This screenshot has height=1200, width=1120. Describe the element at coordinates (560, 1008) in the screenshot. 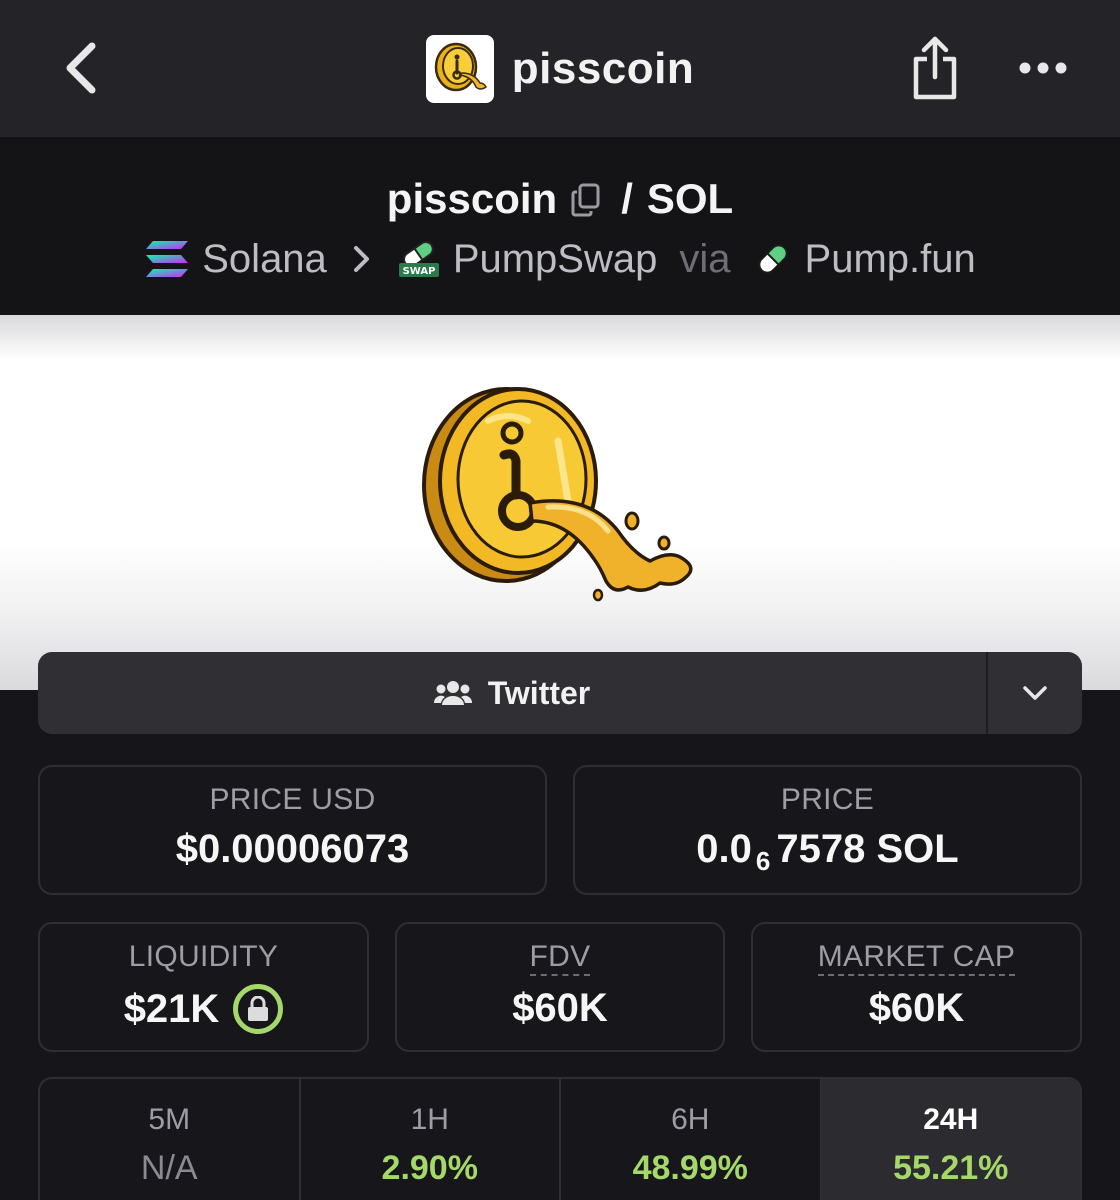

I see `fdv-value: $60K` at that location.